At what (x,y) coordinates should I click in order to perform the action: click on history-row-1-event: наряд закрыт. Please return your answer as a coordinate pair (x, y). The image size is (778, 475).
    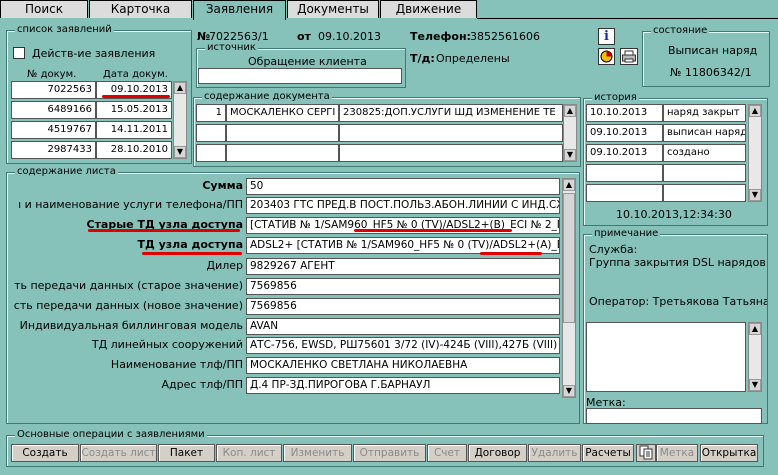
    Looking at the image, I should click on (704, 113).